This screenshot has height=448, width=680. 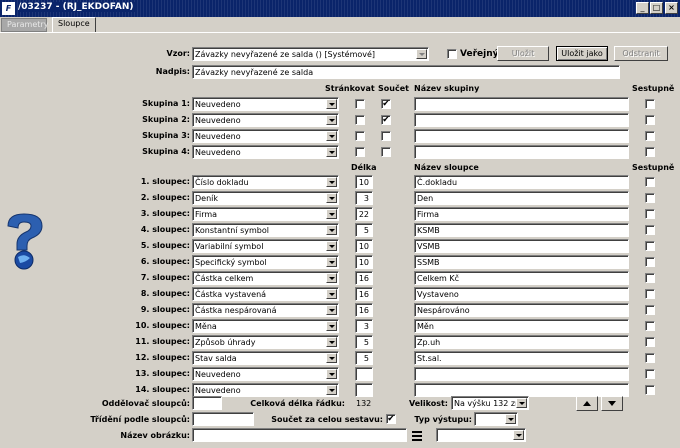 I want to click on column-name-input: St.sal., so click(x=521, y=358).